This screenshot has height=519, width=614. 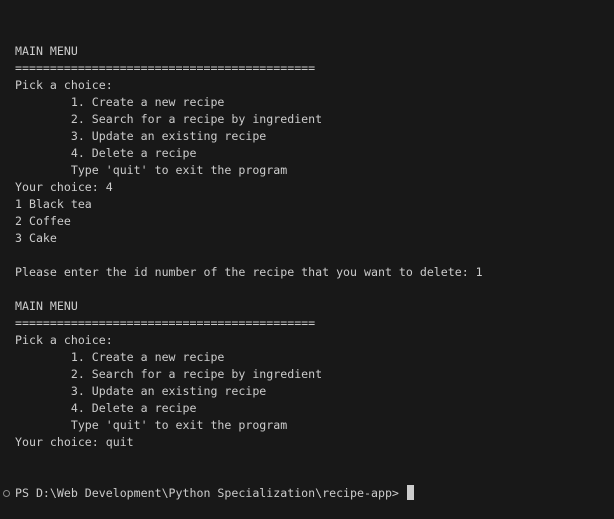 I want to click on terminal-line: Your choice: quit, so click(x=74, y=442).